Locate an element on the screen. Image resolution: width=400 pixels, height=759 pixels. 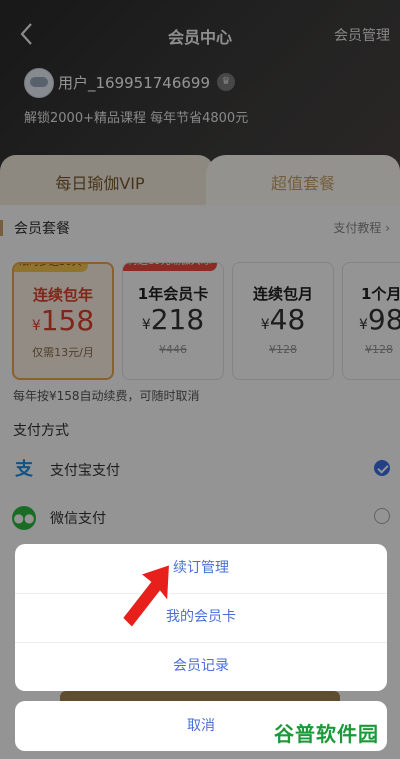
my-member-card-option: 我的会员卡 is located at coordinates (201, 618).